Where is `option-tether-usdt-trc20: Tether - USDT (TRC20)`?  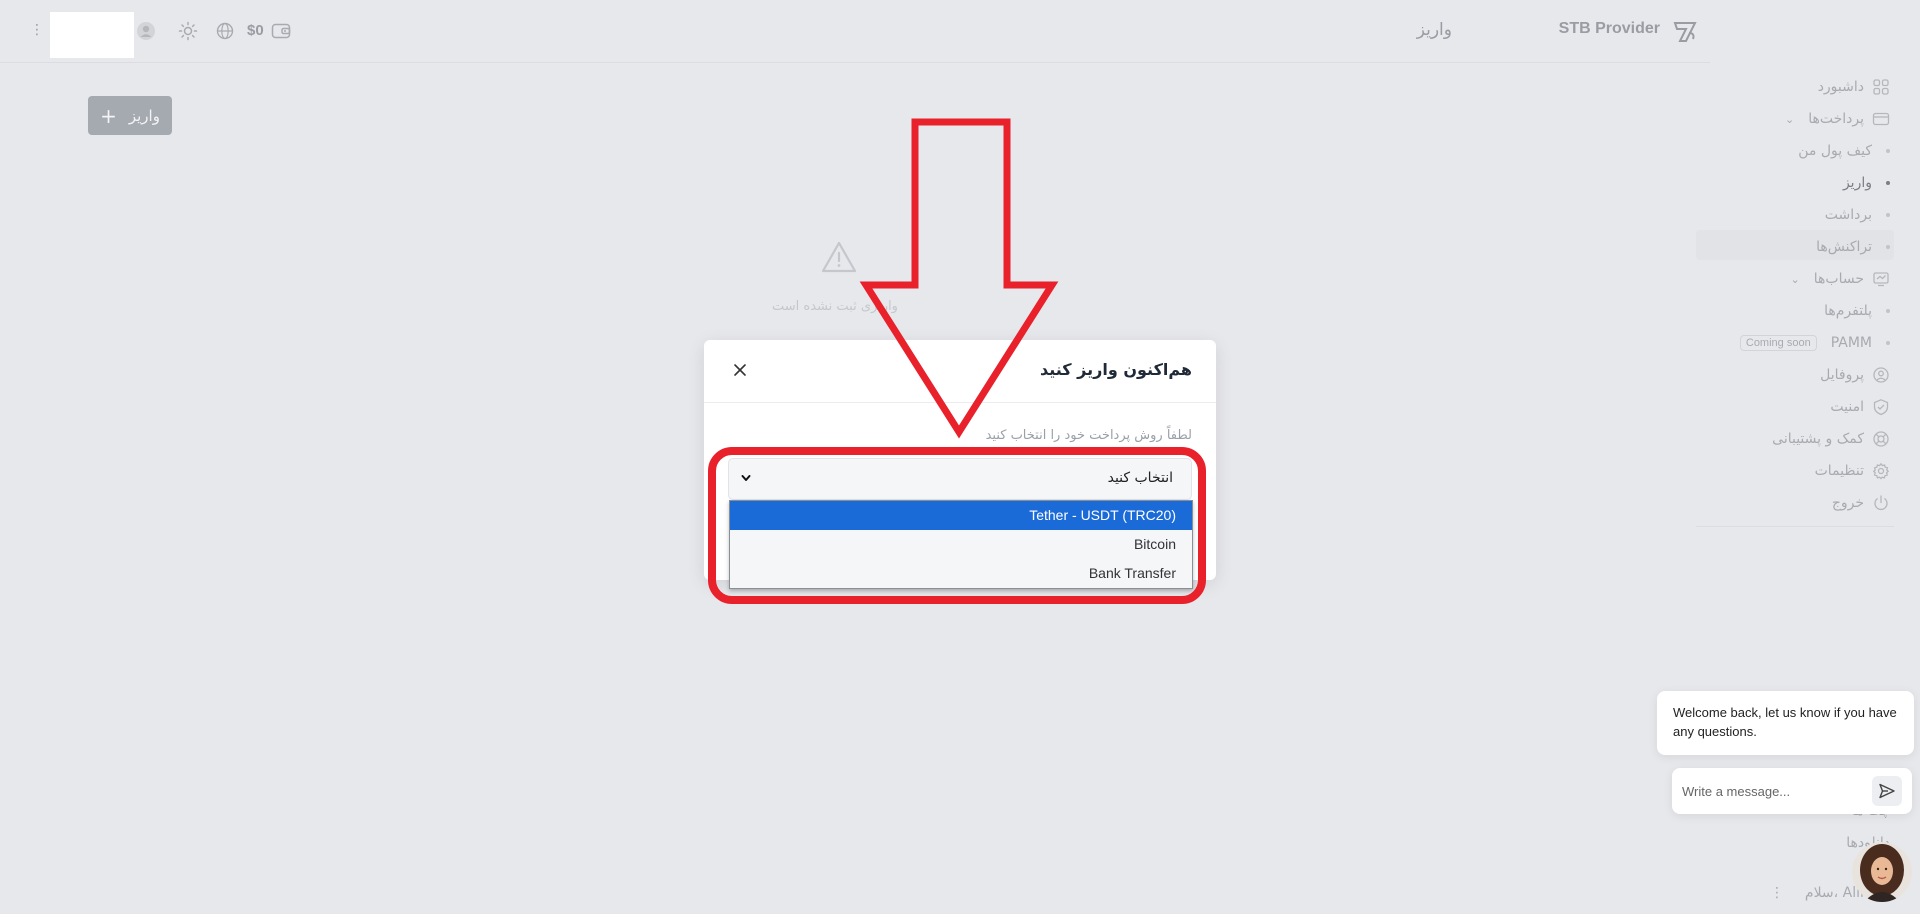
option-tether-usdt-trc20: Tether - USDT (TRC20) is located at coordinates (961, 515).